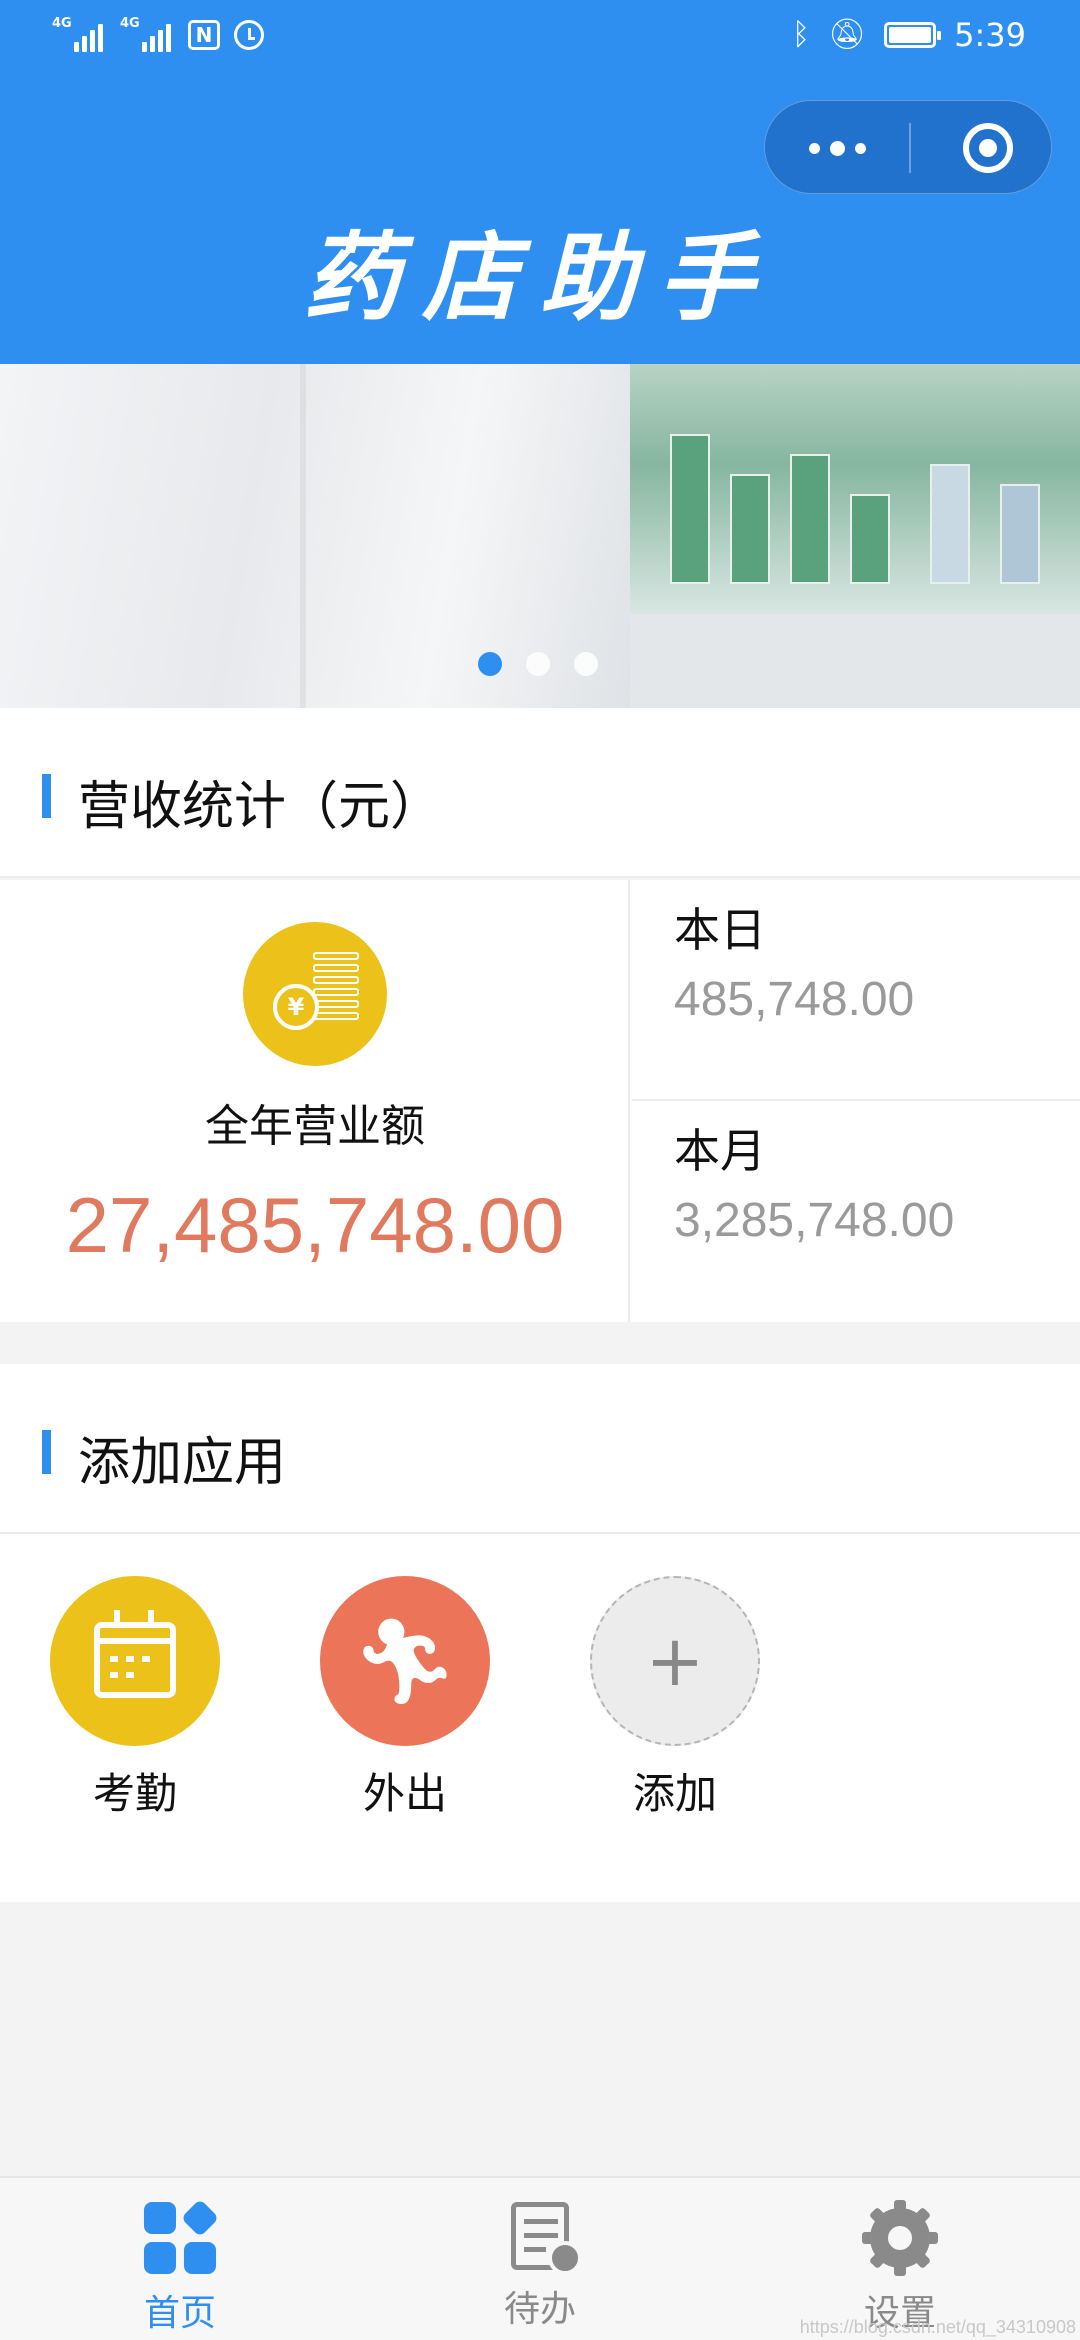 The height and width of the screenshot is (2340, 1080). Describe the element at coordinates (315, 1126) in the screenshot. I see `annual-revenue-label: 全年营业额` at that location.